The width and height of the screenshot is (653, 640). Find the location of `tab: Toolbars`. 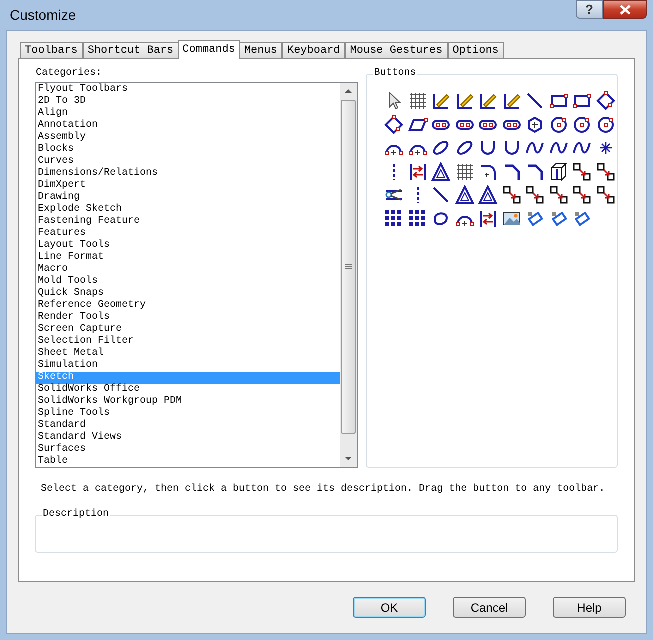

tab: Toolbars is located at coordinates (51, 50).